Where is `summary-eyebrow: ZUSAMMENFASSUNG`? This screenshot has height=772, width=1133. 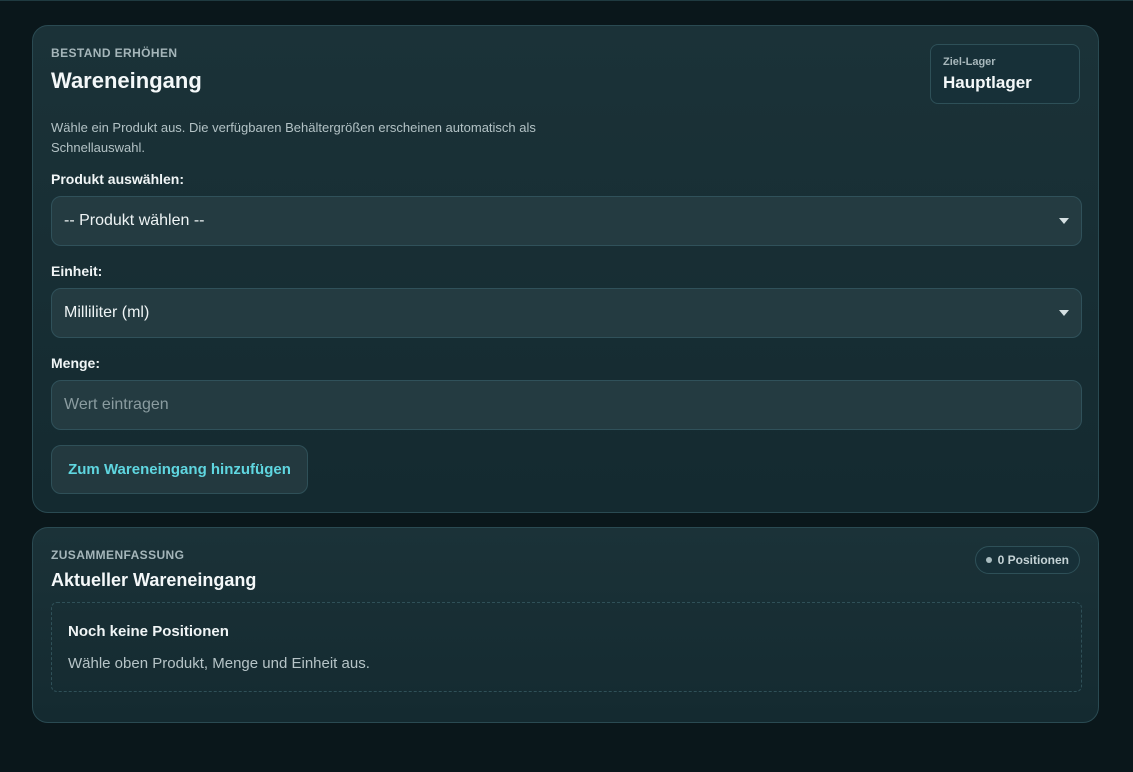
summary-eyebrow: ZUSAMMENFASSUNG is located at coordinates (118, 555).